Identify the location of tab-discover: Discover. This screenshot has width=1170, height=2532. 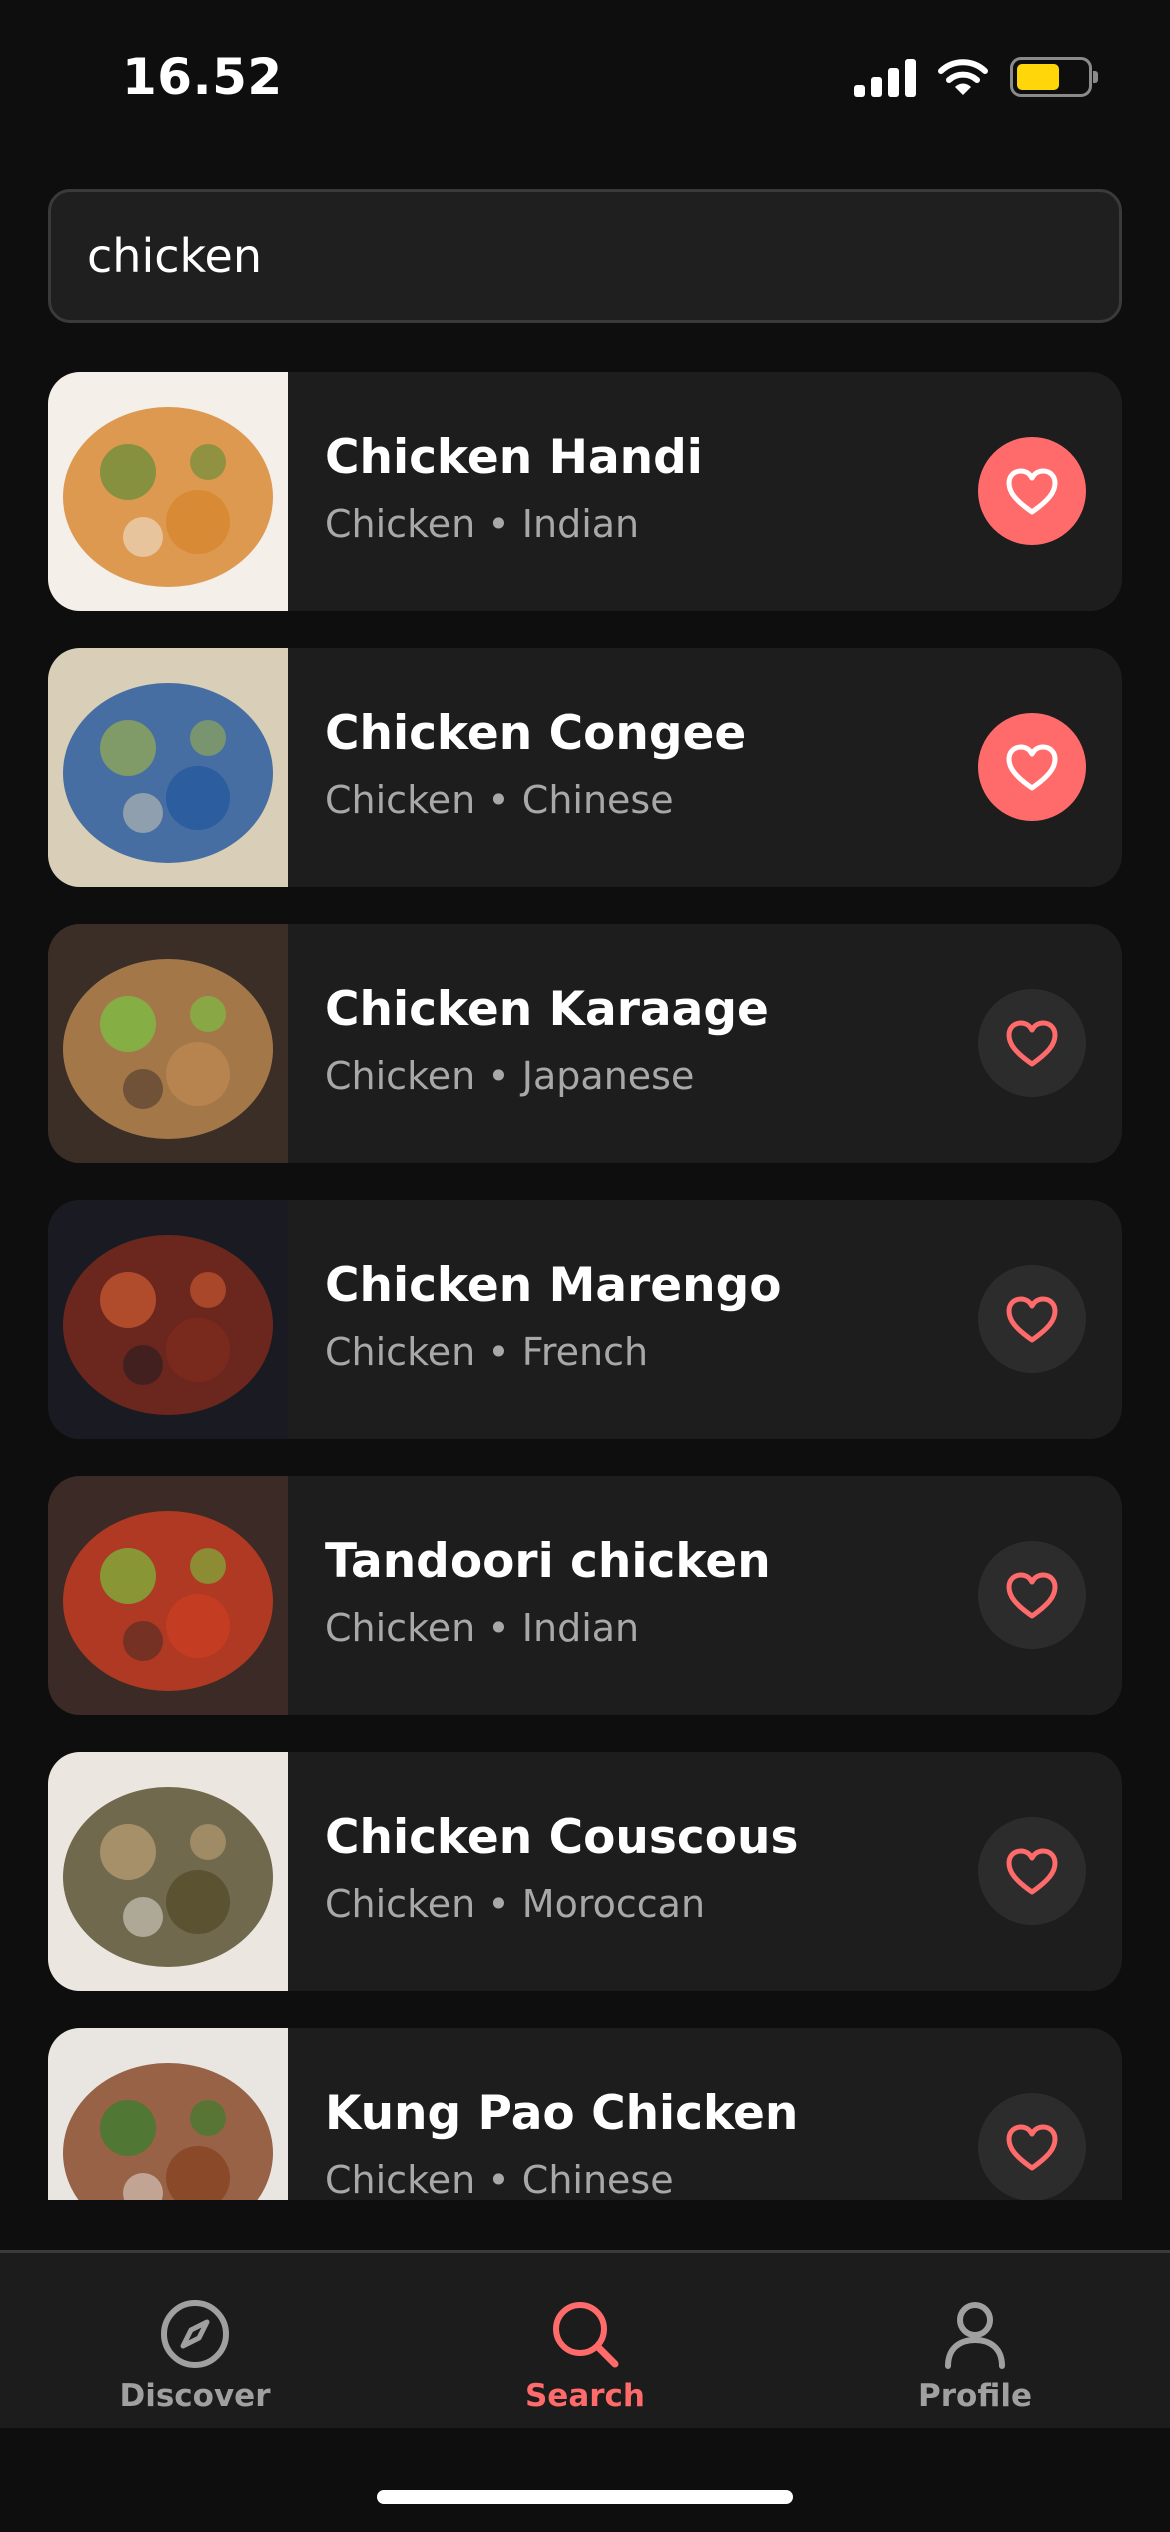
(195, 2340).